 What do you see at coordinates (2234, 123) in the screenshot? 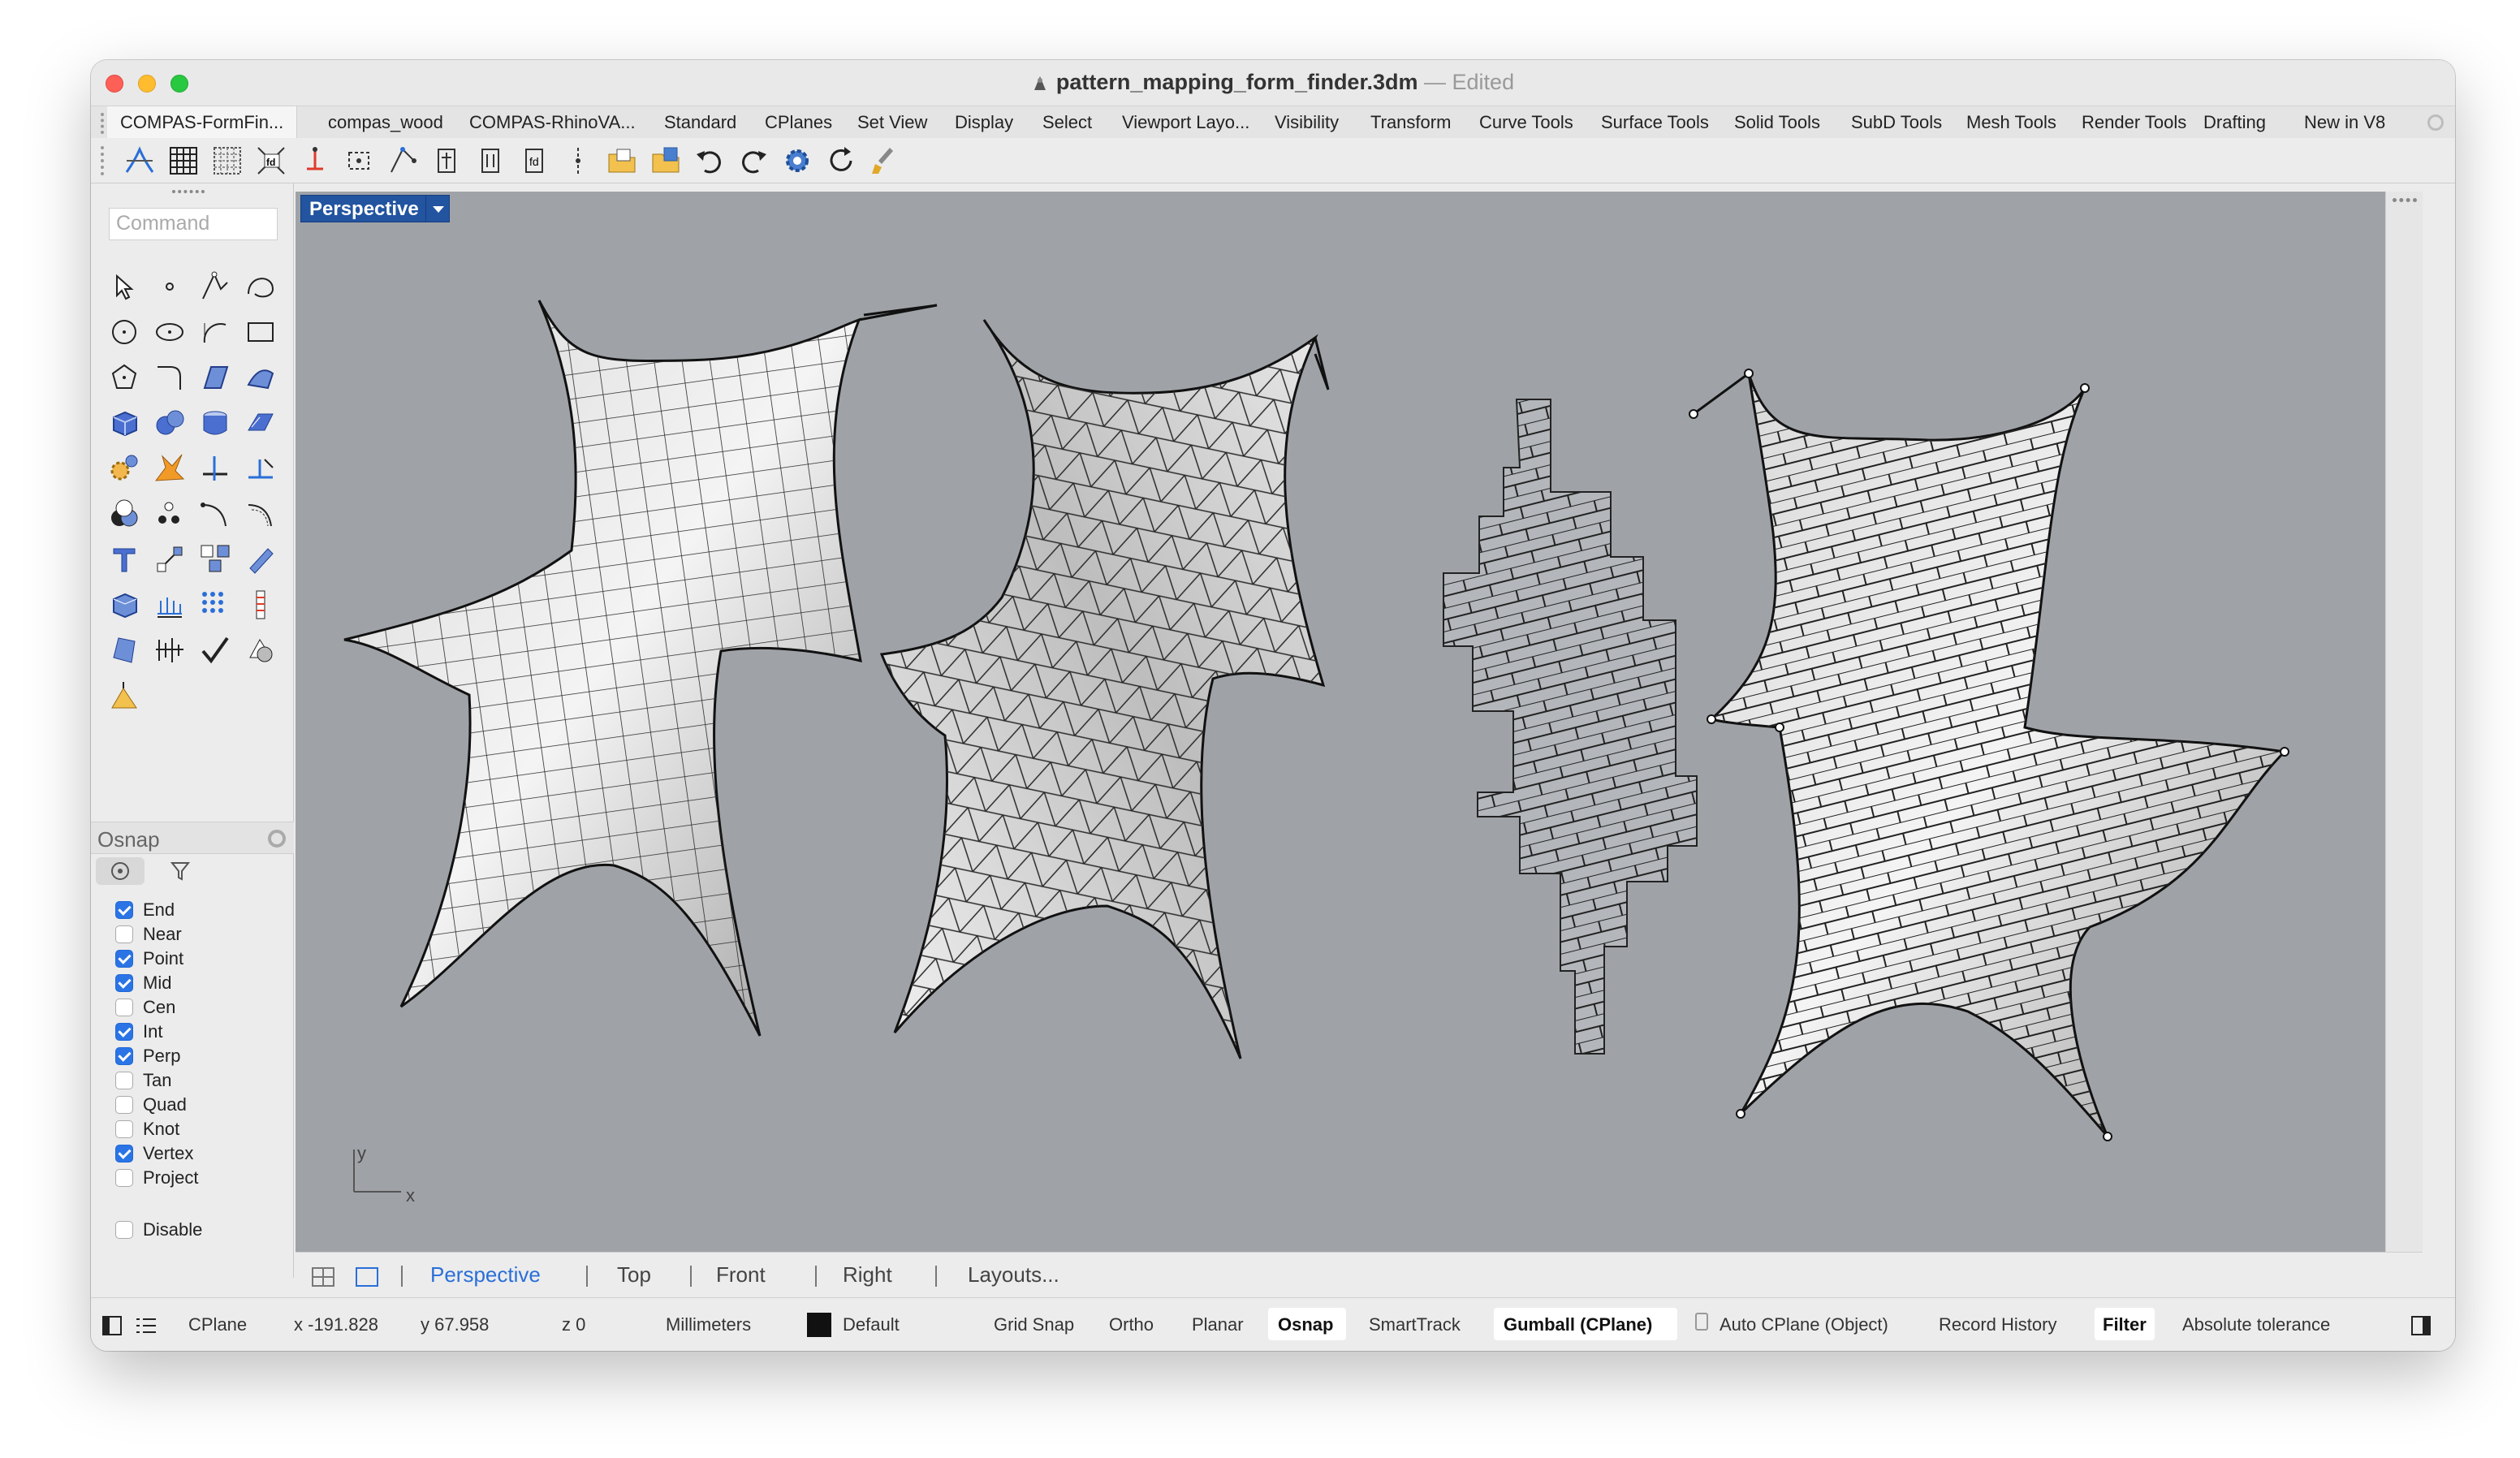
I see `tab-drafting: Drafting` at bounding box center [2234, 123].